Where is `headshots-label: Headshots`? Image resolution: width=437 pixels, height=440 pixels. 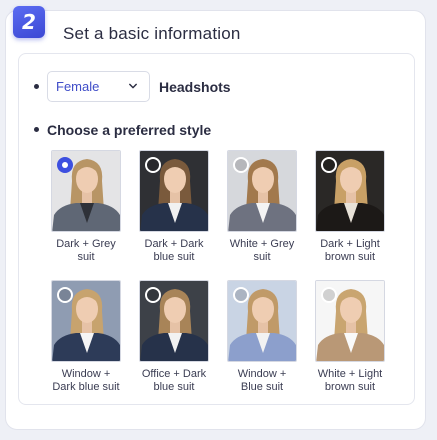 headshots-label: Headshots is located at coordinates (195, 87).